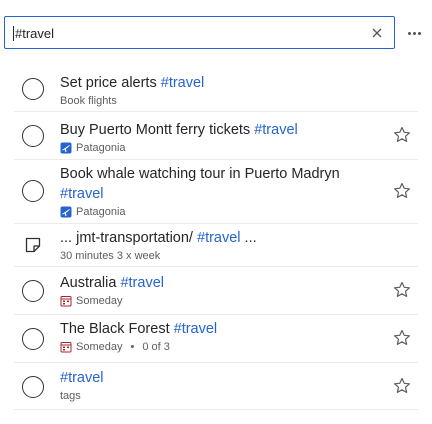  Describe the element at coordinates (219, 396) in the screenshot. I see `task-meta: tags` at that location.